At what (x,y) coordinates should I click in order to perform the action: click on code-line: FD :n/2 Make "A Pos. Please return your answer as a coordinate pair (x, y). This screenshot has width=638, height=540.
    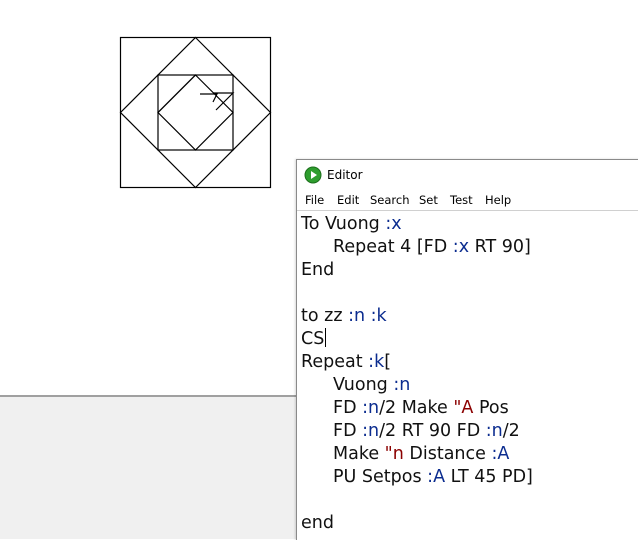
    Looking at the image, I should click on (421, 408).